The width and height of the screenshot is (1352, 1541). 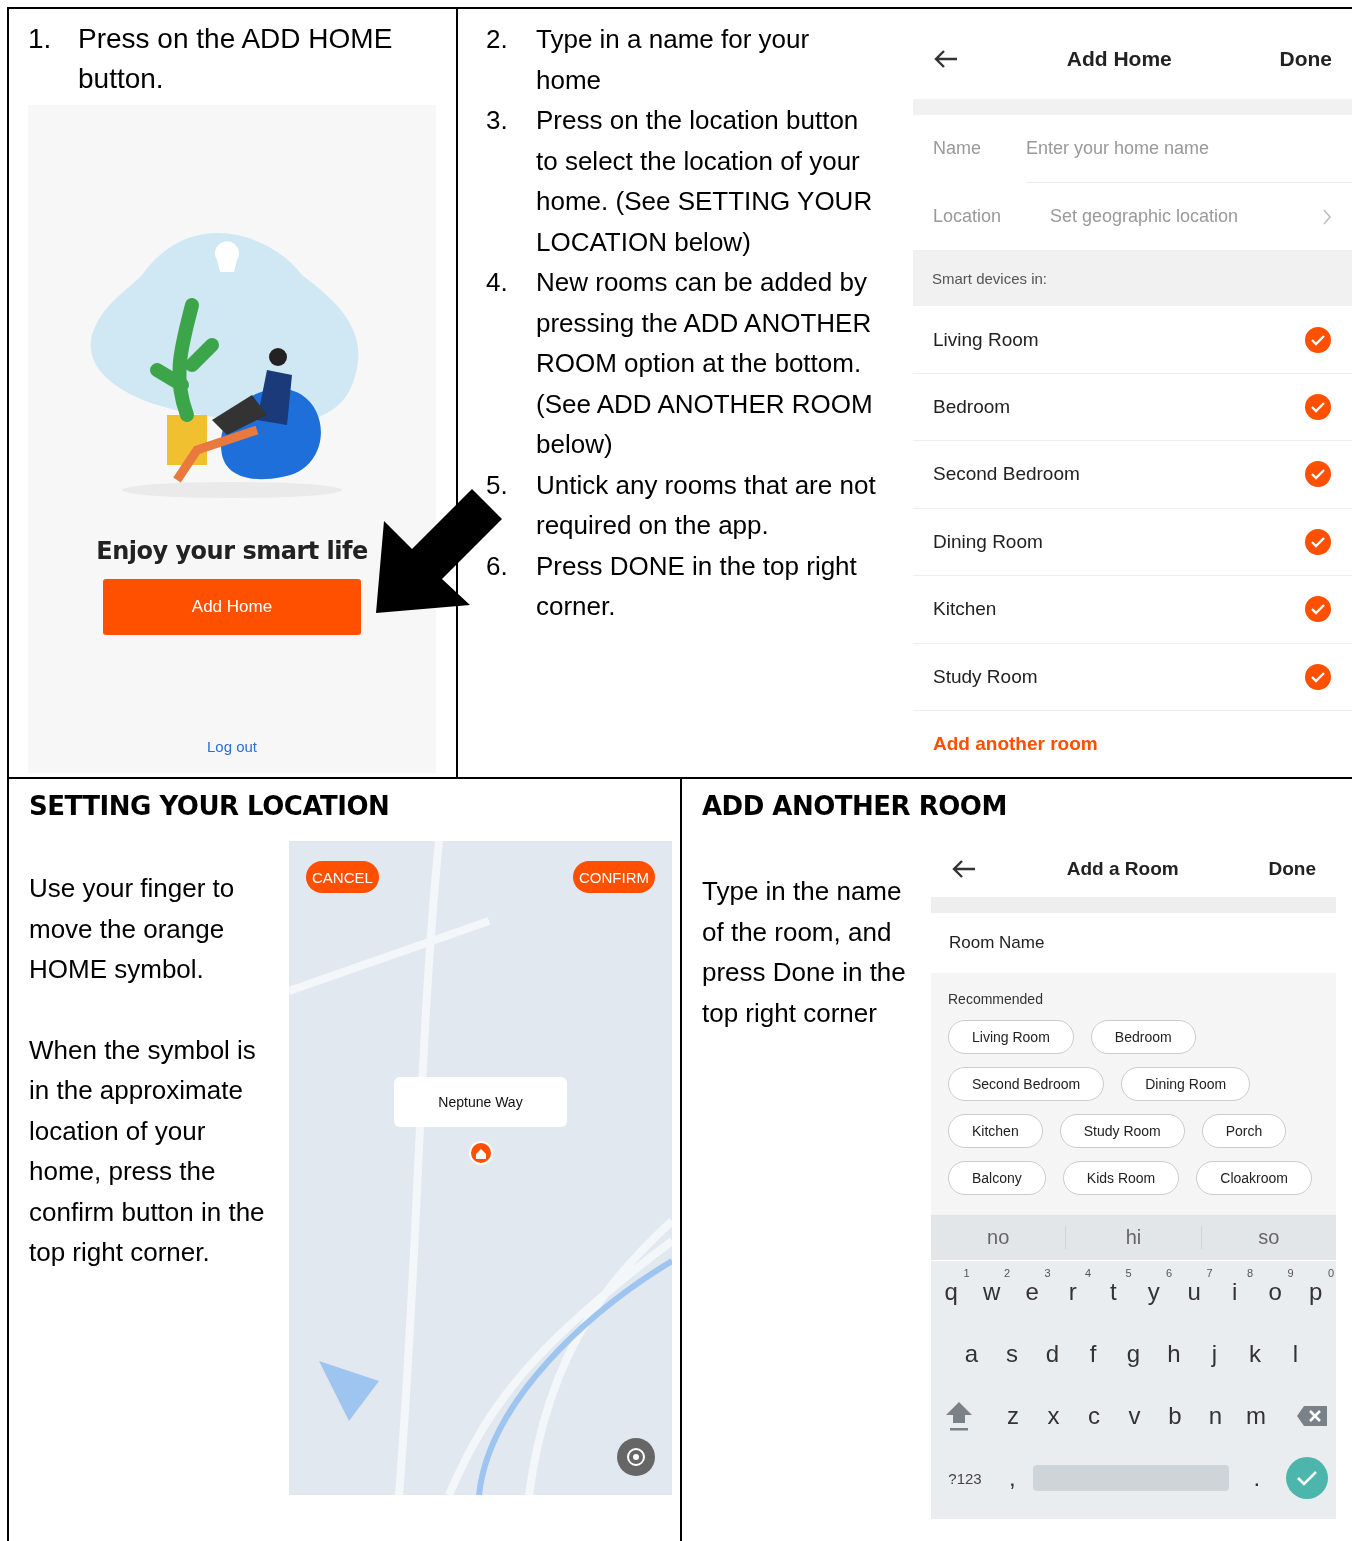 I want to click on key: d, so click(x=1052, y=1354).